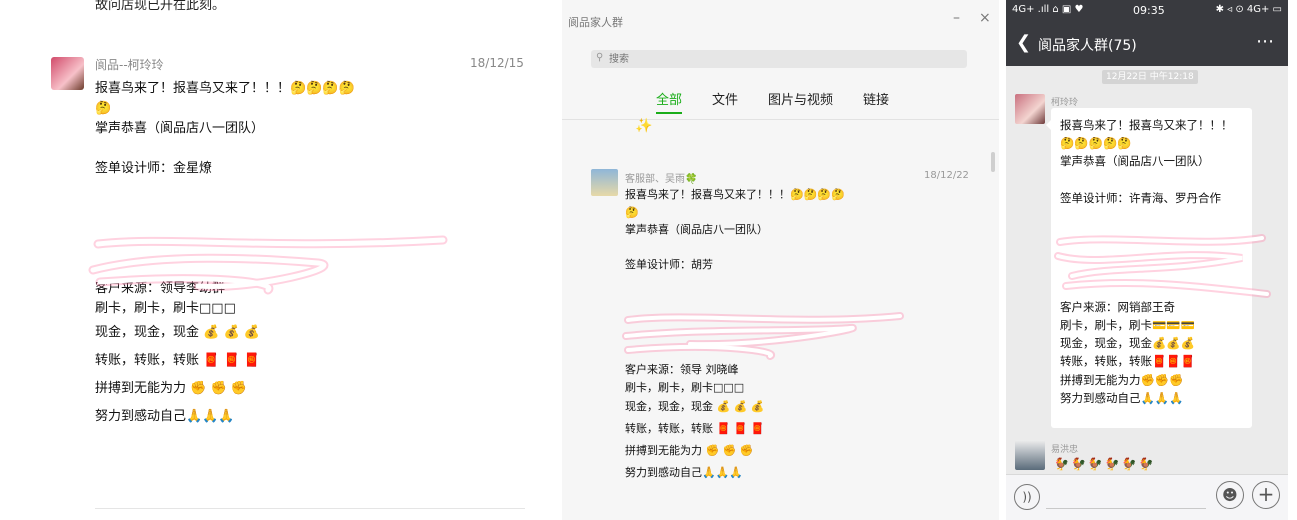 Image resolution: width=1297 pixels, height=520 pixels. Describe the element at coordinates (1048, 125) in the screenshot. I see `bubble-tail` at that location.